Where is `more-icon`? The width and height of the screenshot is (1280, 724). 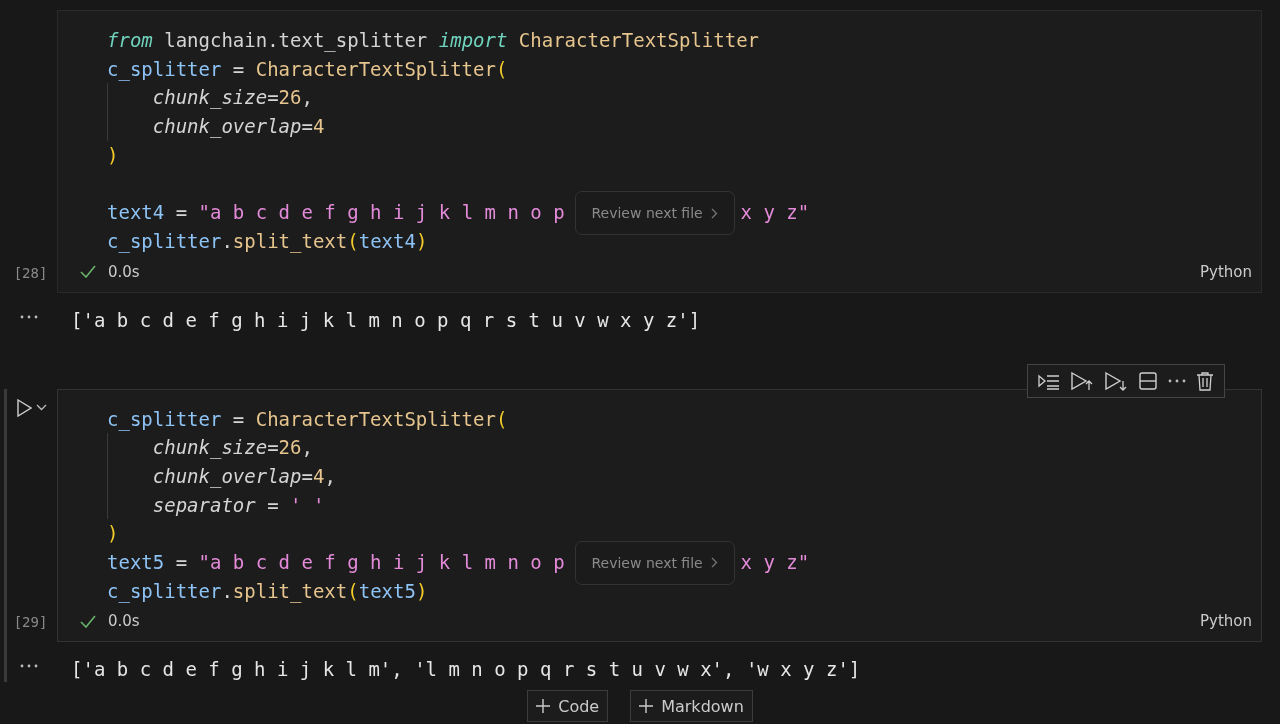 more-icon is located at coordinates (1177, 380).